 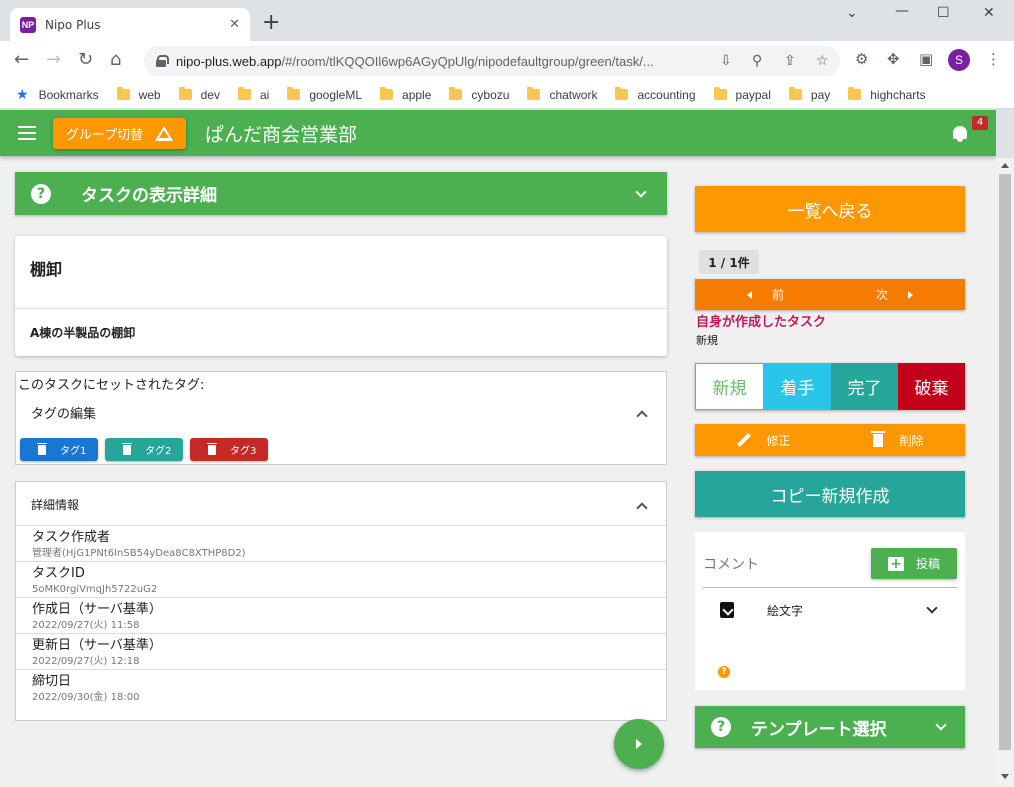 What do you see at coordinates (234, 24) in the screenshot?
I see `tab-close-icon: ✕` at bounding box center [234, 24].